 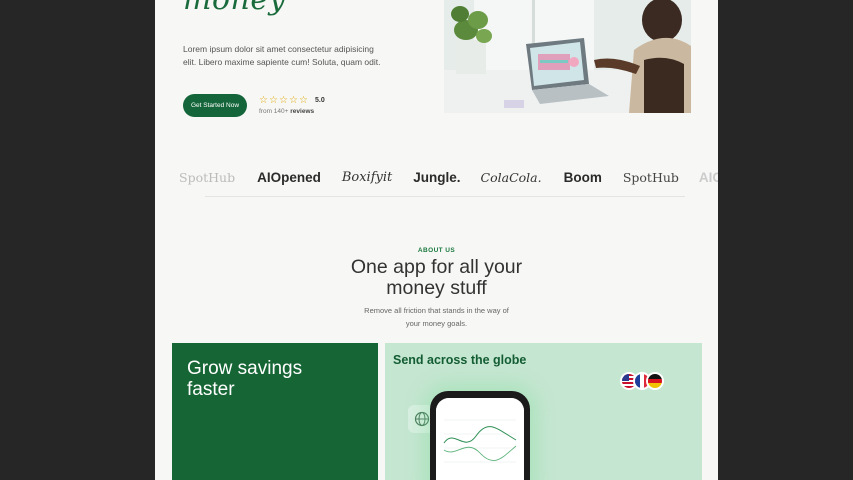 What do you see at coordinates (445, 196) in the screenshot?
I see `section-divider` at bounding box center [445, 196].